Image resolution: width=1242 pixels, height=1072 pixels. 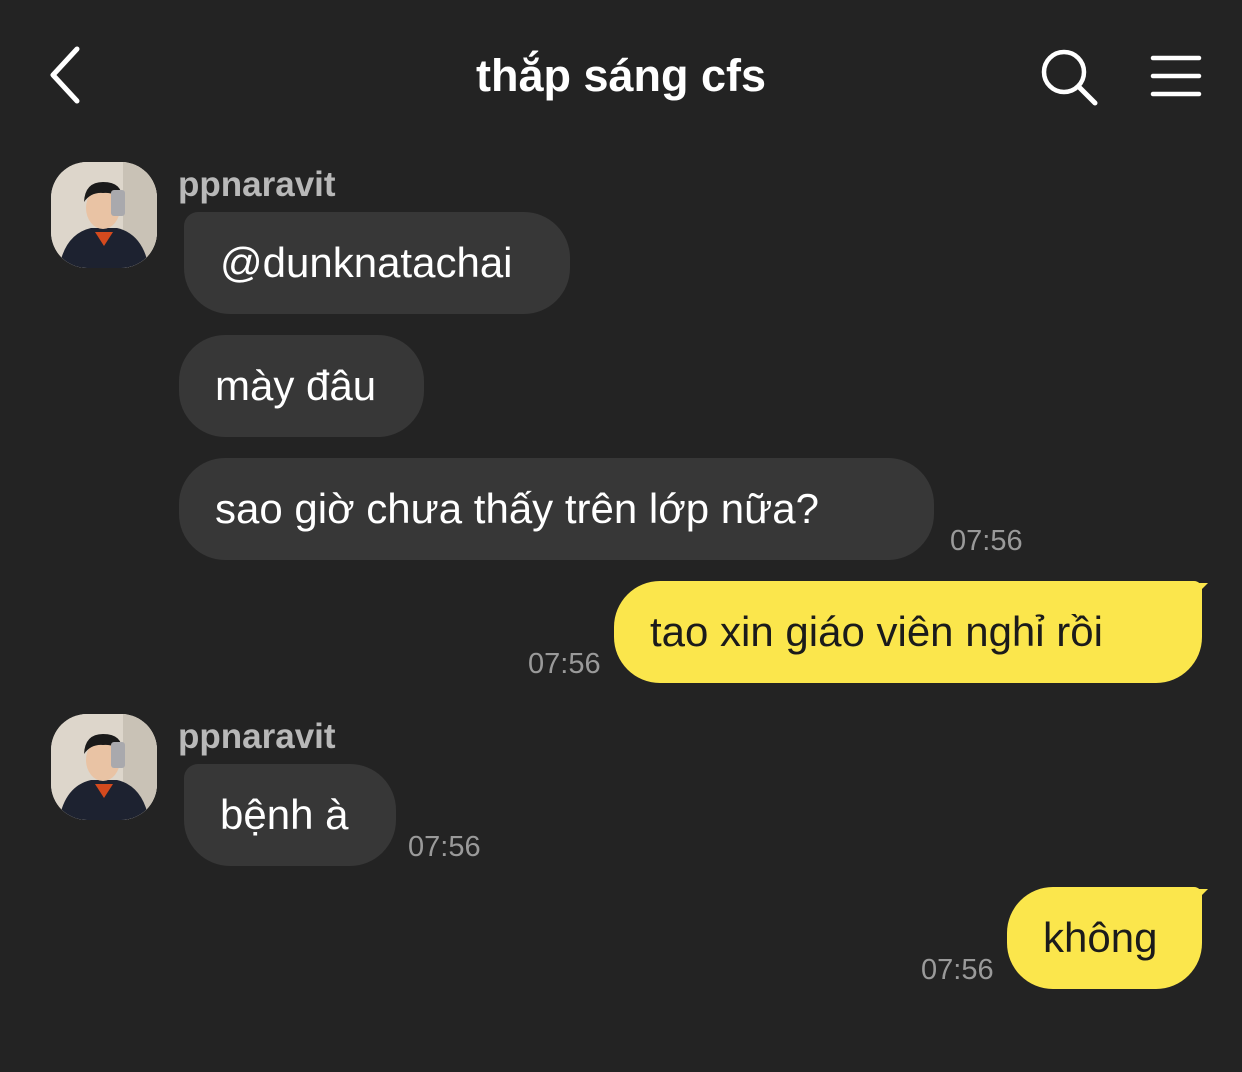 What do you see at coordinates (1104, 938) in the screenshot?
I see `outgoing-message-bubble: không` at bounding box center [1104, 938].